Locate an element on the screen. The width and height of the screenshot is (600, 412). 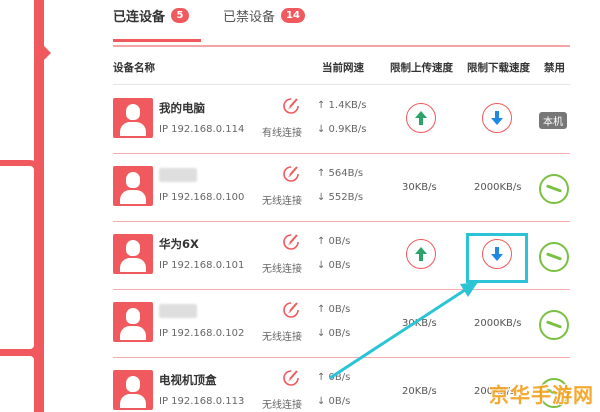
annotation-arrow is located at coordinates (403, 331).